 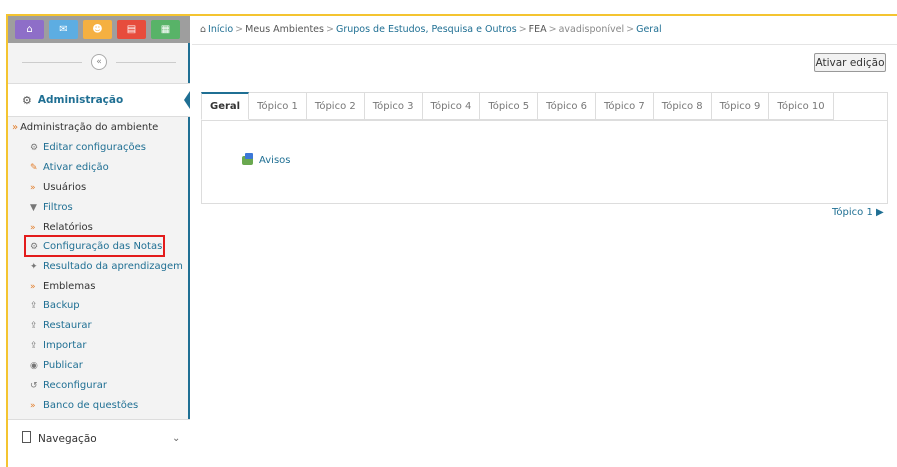 I want to click on forum-activity-avisos: Avisos, so click(x=266, y=159).